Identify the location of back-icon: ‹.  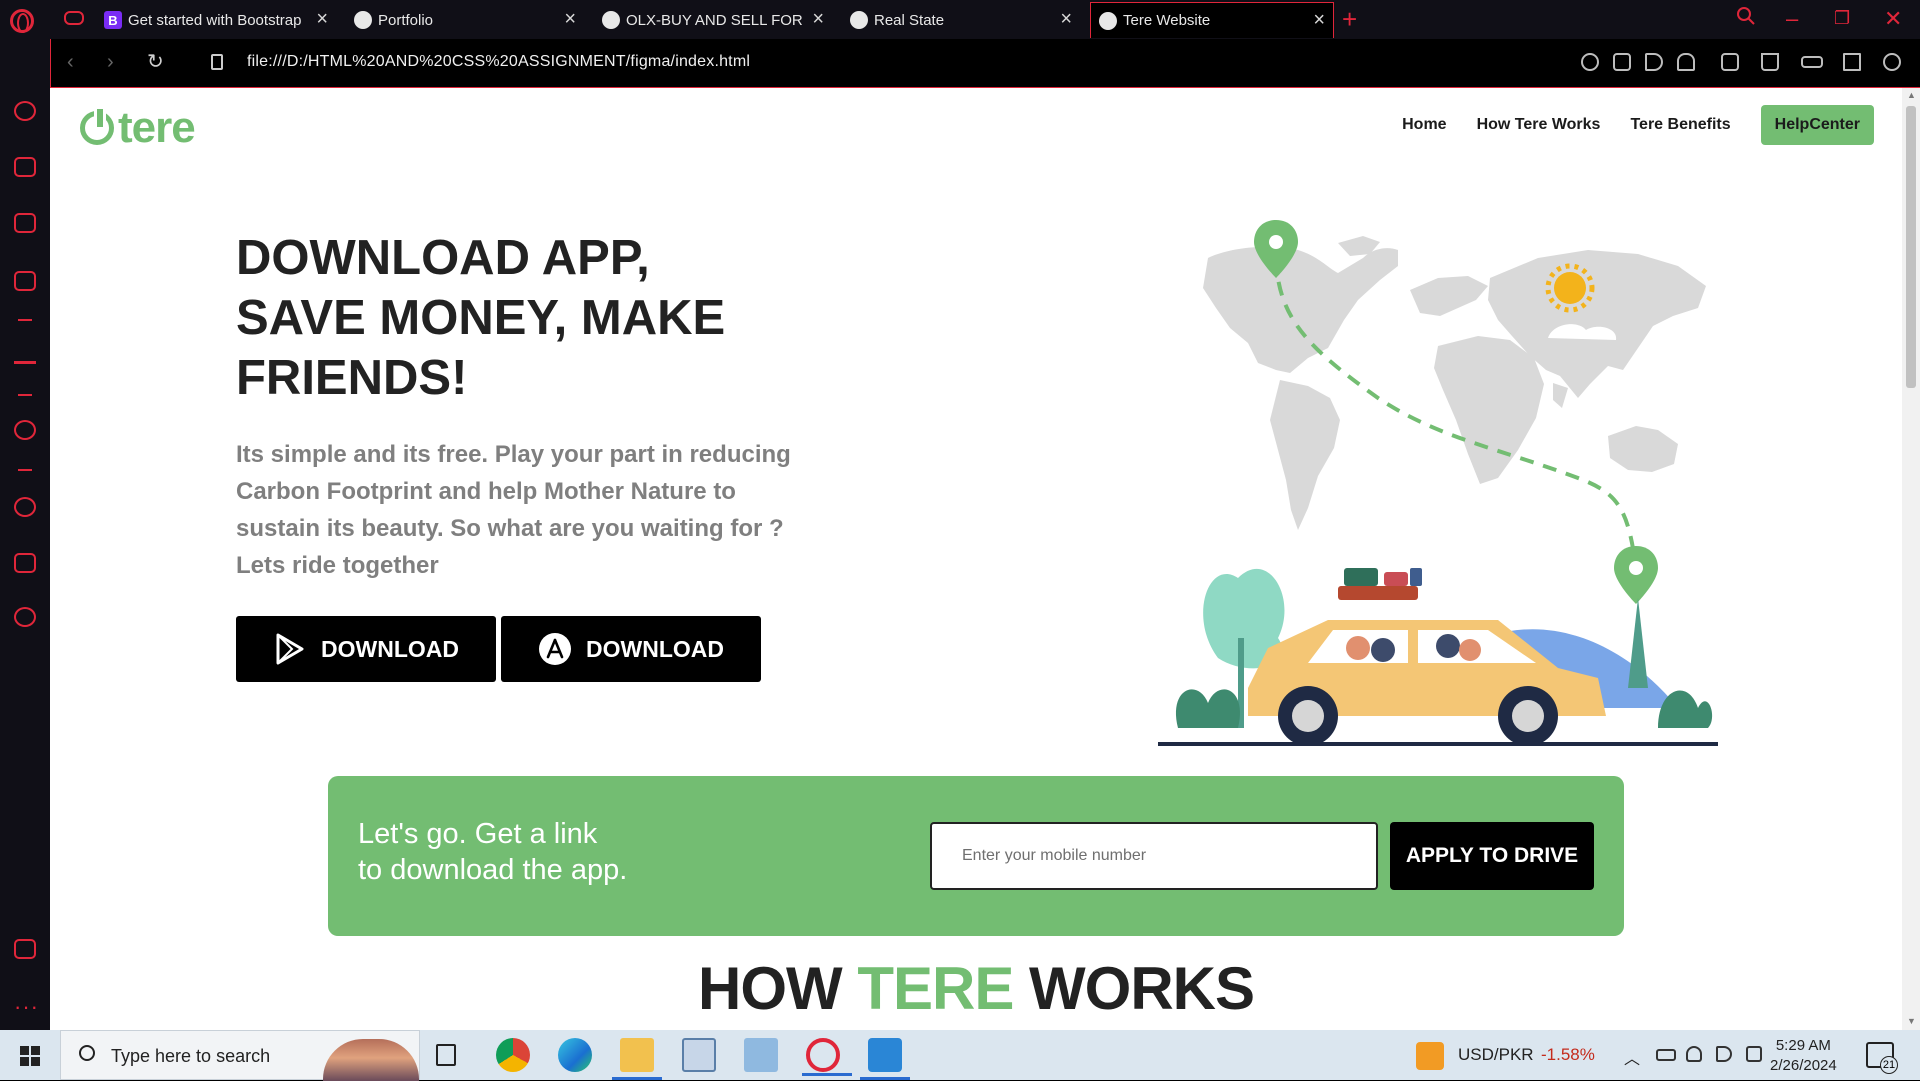
(70, 62).